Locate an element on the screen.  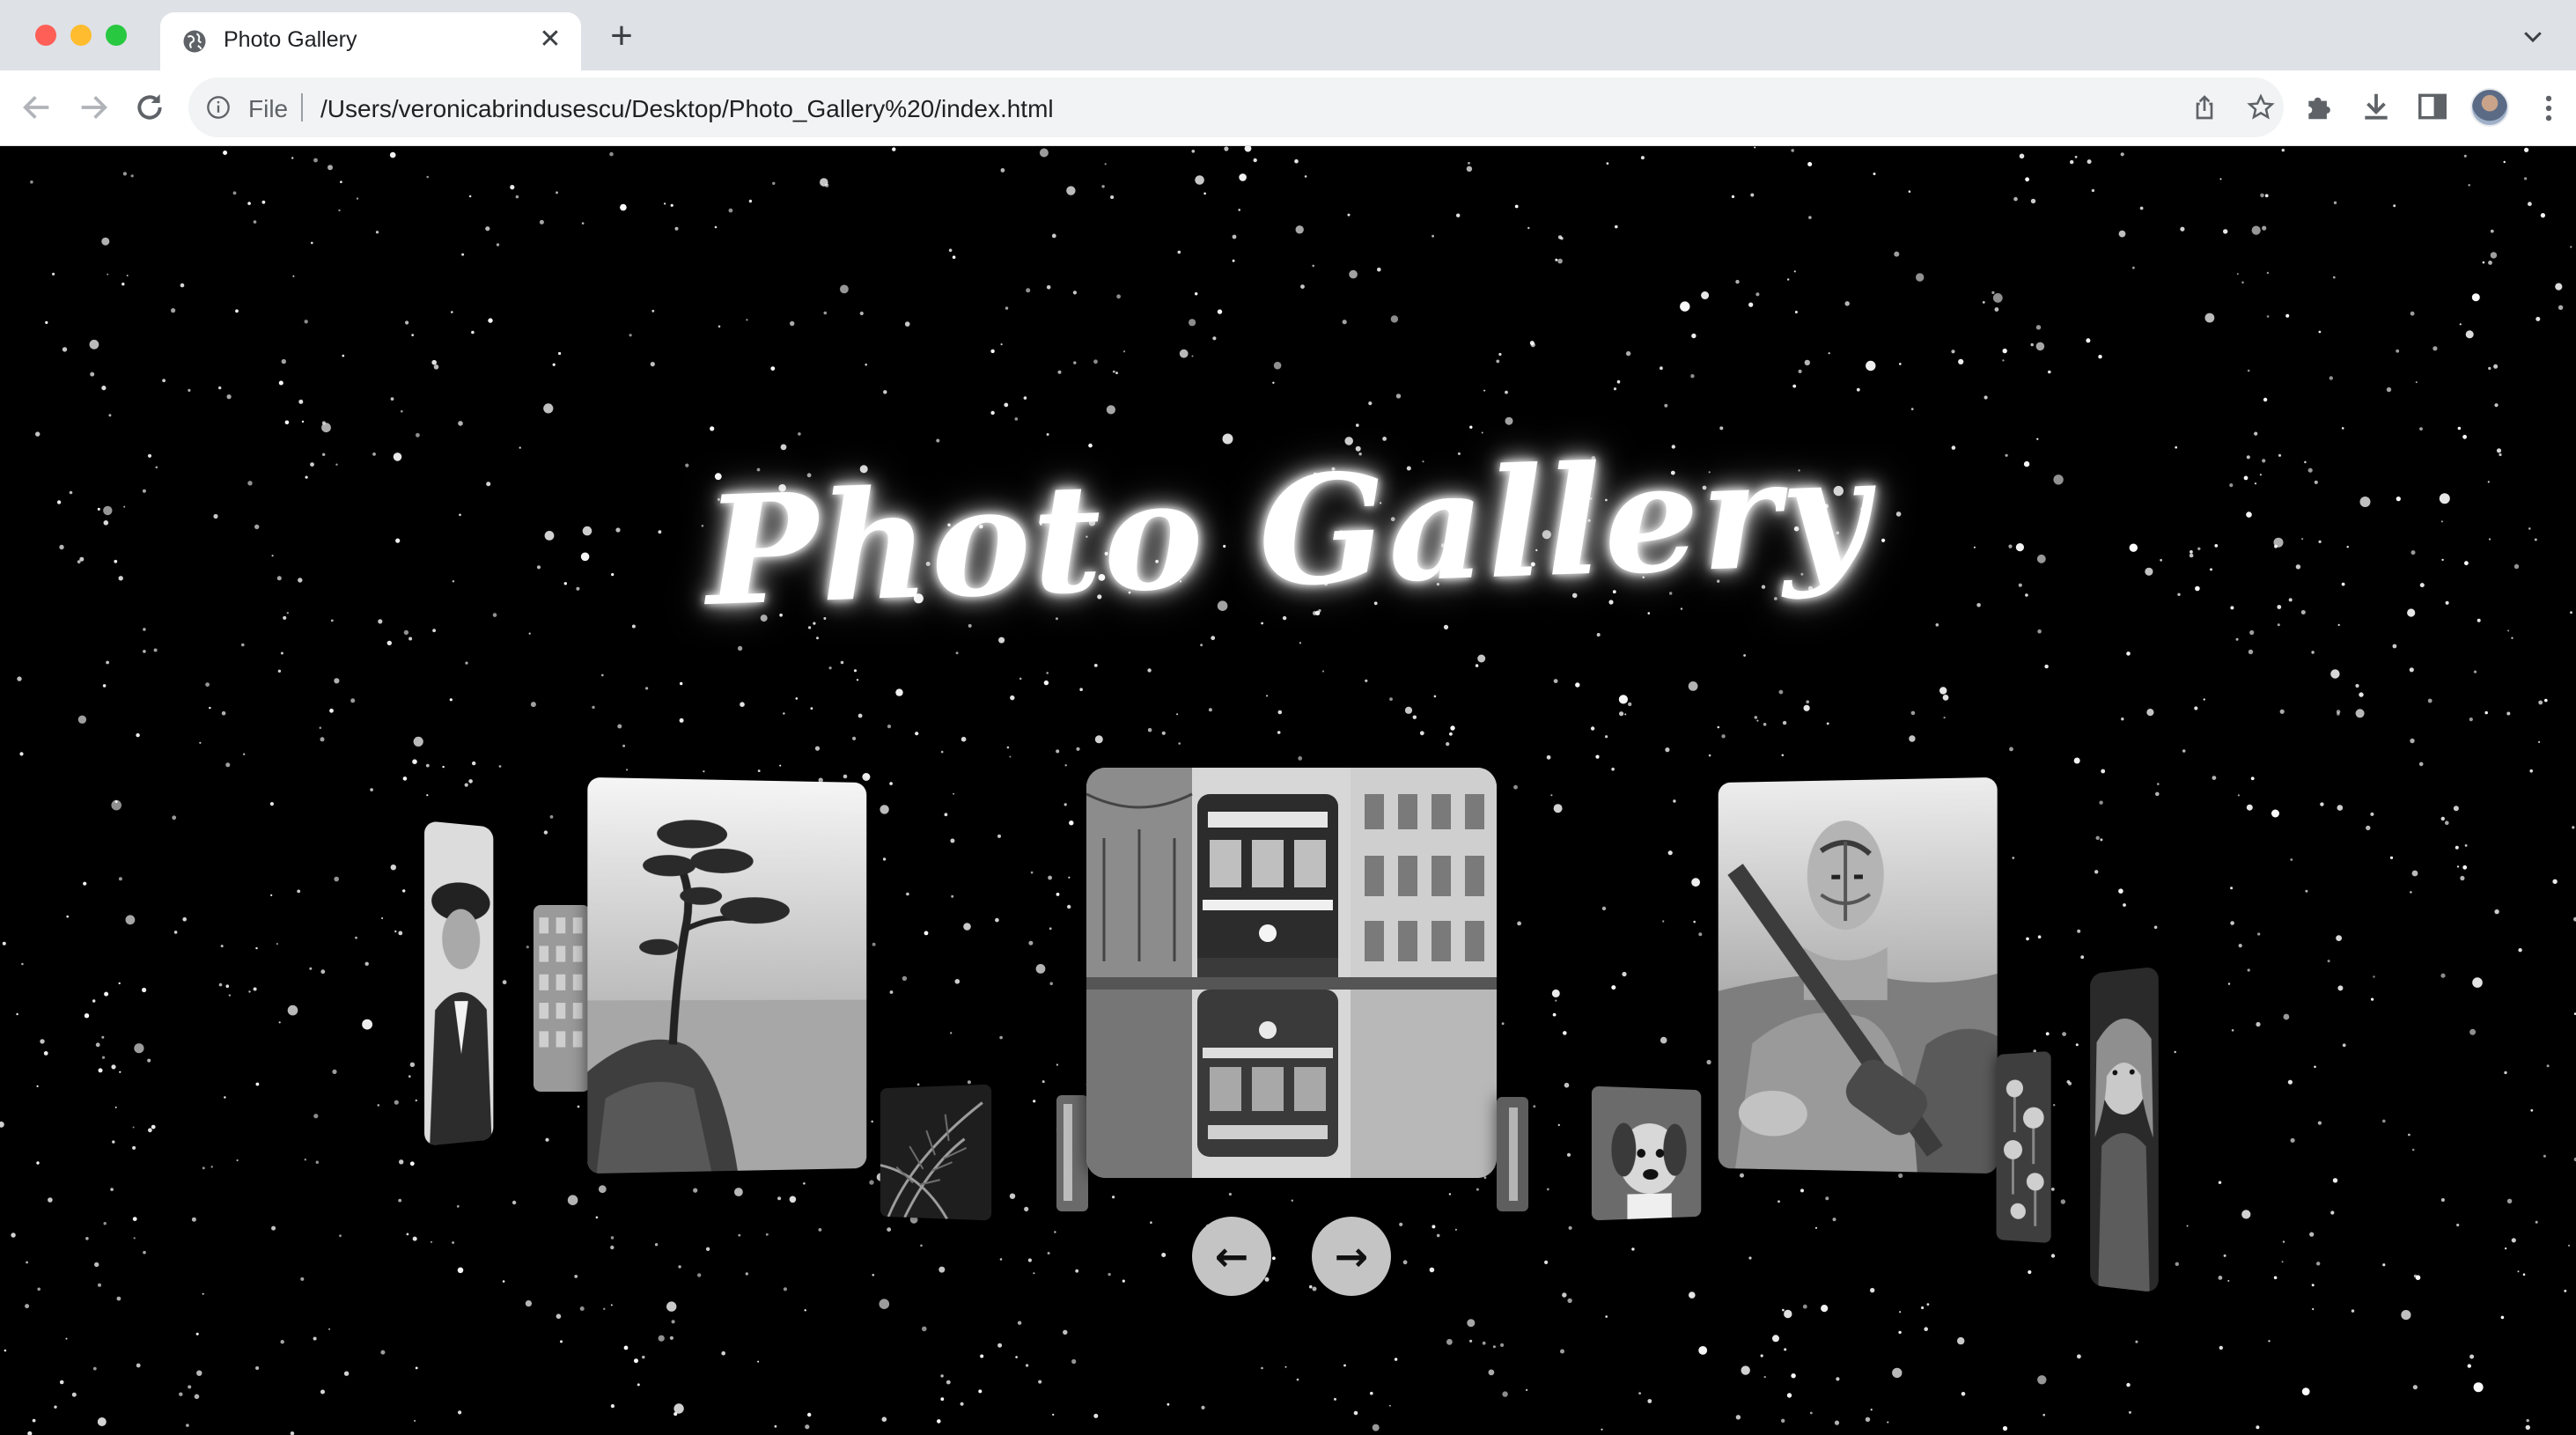
new-tab-button: + is located at coordinates (622, 36).